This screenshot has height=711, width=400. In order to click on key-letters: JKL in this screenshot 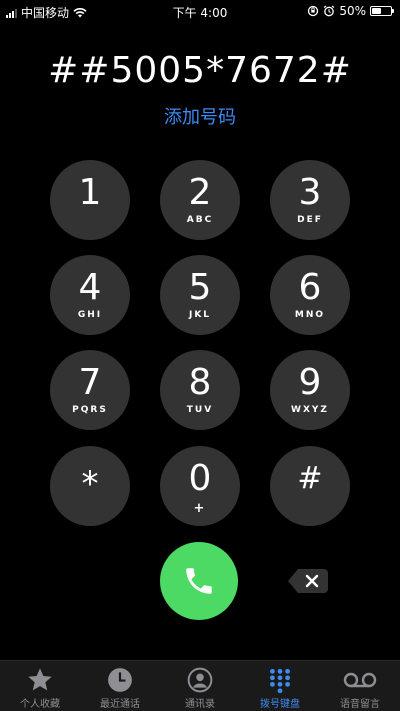, I will do `click(200, 315)`.